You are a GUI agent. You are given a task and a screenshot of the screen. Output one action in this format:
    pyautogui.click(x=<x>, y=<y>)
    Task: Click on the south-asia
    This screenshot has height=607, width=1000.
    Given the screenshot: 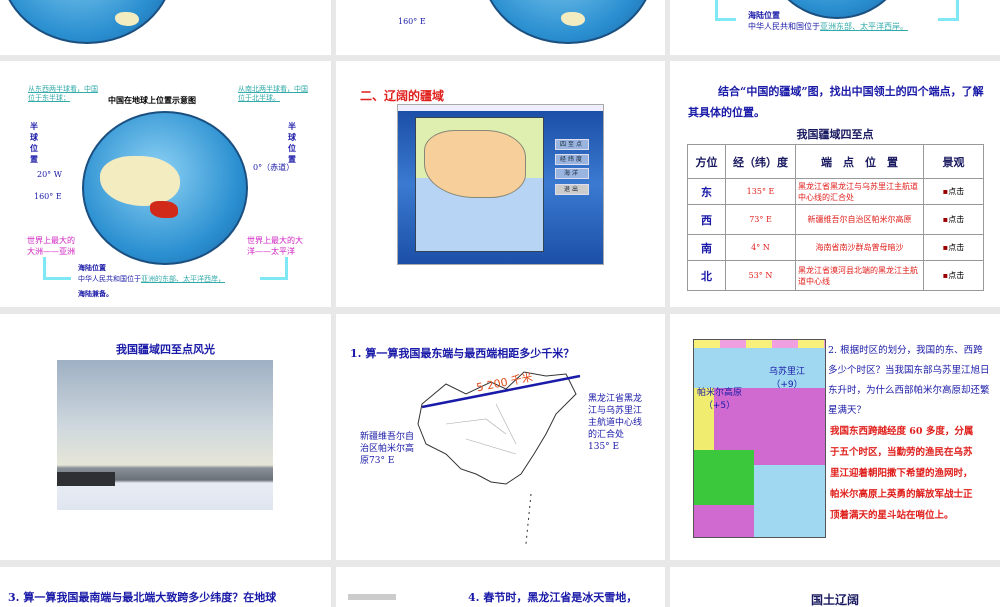 What is the action you would take?
    pyautogui.click(x=724, y=477)
    